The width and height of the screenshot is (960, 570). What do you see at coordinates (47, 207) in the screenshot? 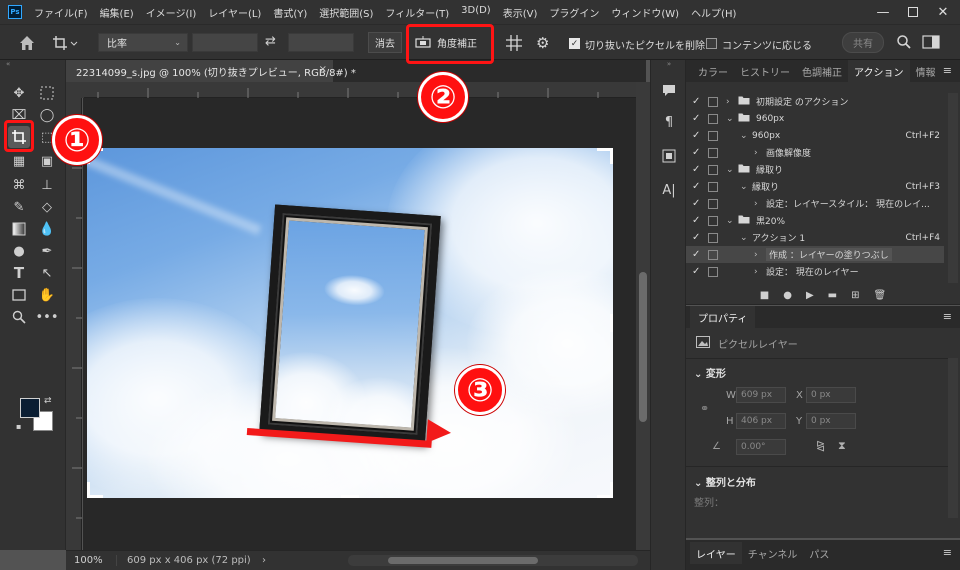
I see `eraser-tool-icon: ◇` at bounding box center [47, 207].